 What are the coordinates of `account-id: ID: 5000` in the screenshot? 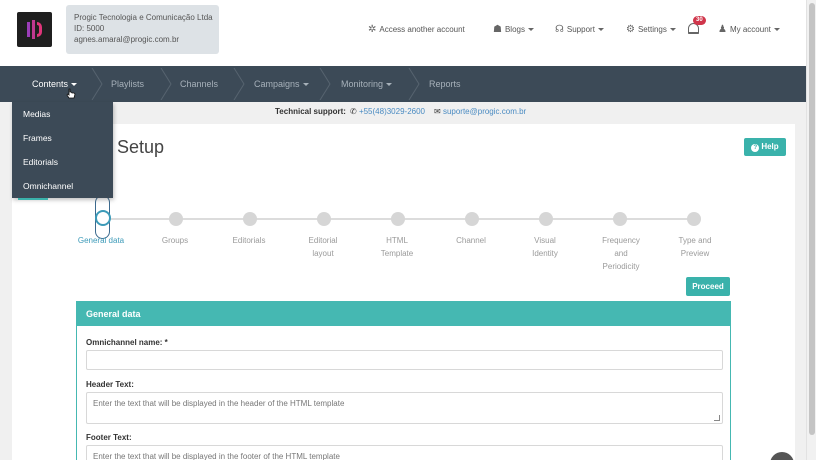 It's located at (89, 28).